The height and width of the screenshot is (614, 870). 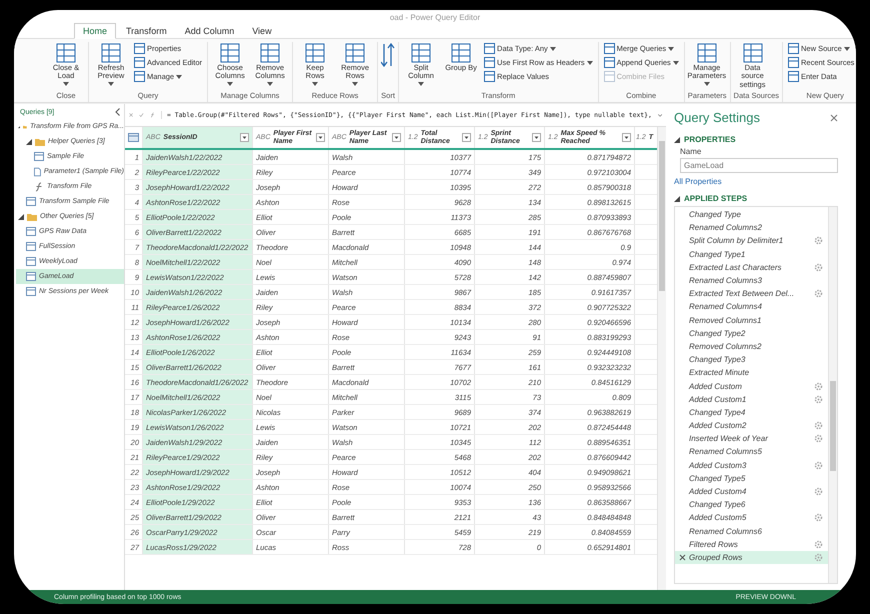 What do you see at coordinates (751, 307) in the screenshot?
I see `applied-step: Renamed Columns4` at bounding box center [751, 307].